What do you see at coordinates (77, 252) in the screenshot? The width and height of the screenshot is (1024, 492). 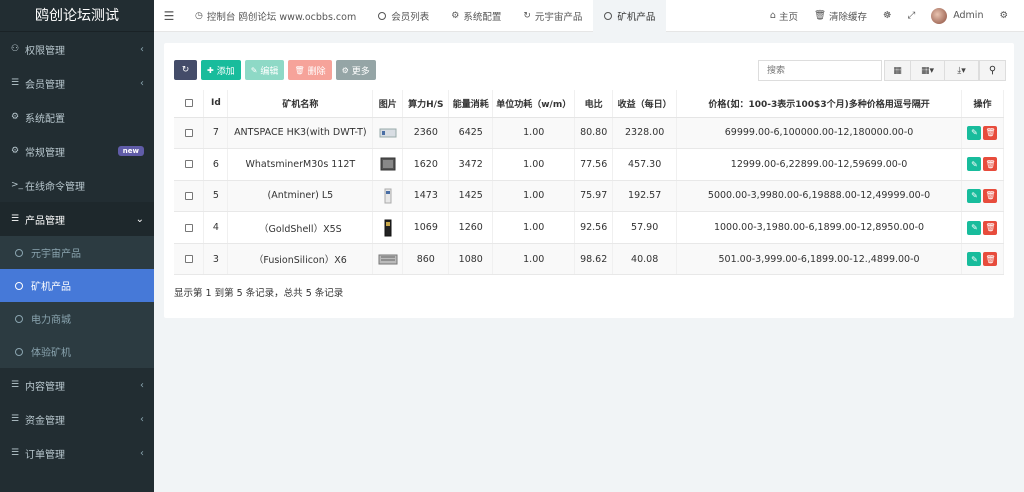 I see `sidebar-sub-metaverse: 元宇宙产品` at bounding box center [77, 252].